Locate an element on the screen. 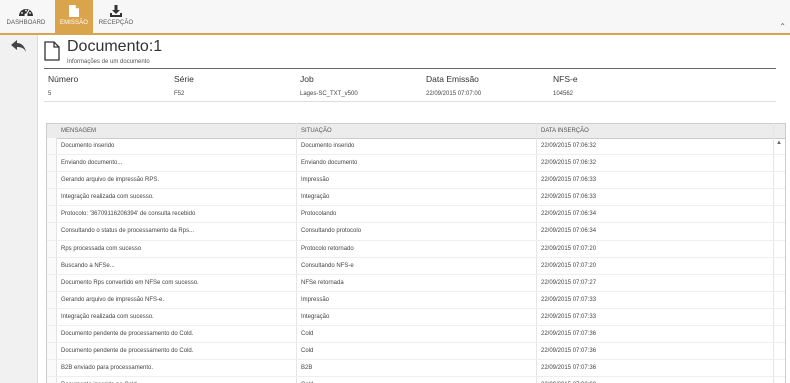 This screenshot has width=790, height=383. cell-situacao: NFSe retornada is located at coordinates (322, 282).